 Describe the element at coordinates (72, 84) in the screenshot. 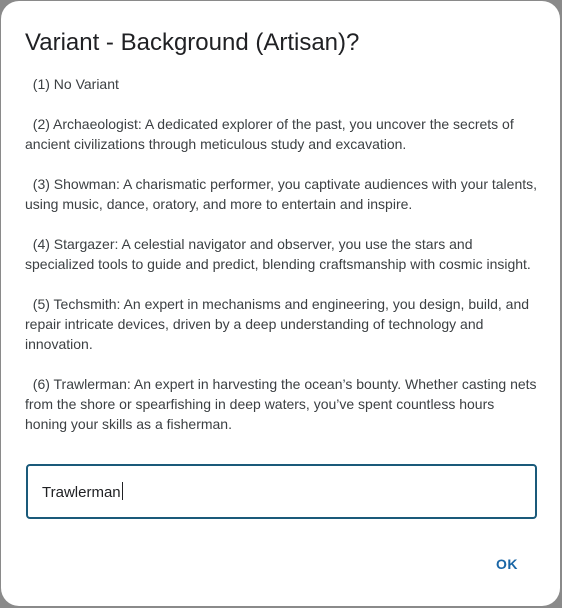

I see `option-1-text: (1) No Variant` at that location.